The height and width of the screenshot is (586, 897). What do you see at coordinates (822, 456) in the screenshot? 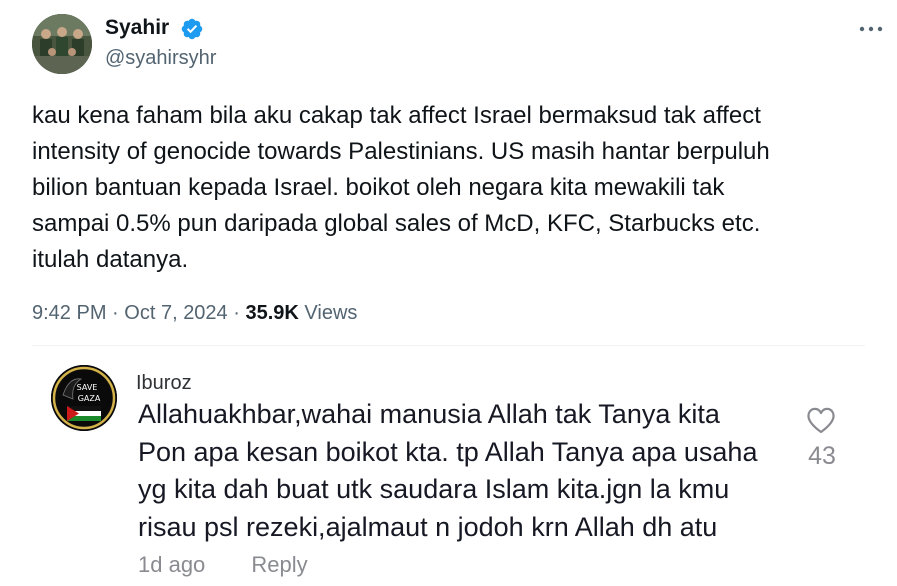
I see `like-count: 43` at bounding box center [822, 456].